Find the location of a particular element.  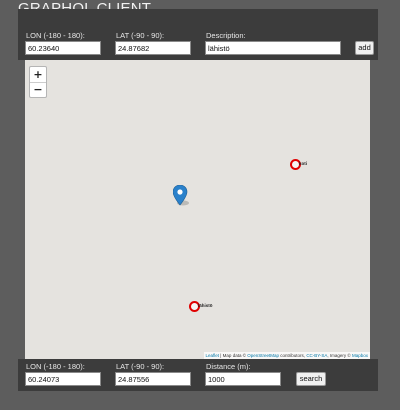

search-lat-input is located at coordinates (153, 379).